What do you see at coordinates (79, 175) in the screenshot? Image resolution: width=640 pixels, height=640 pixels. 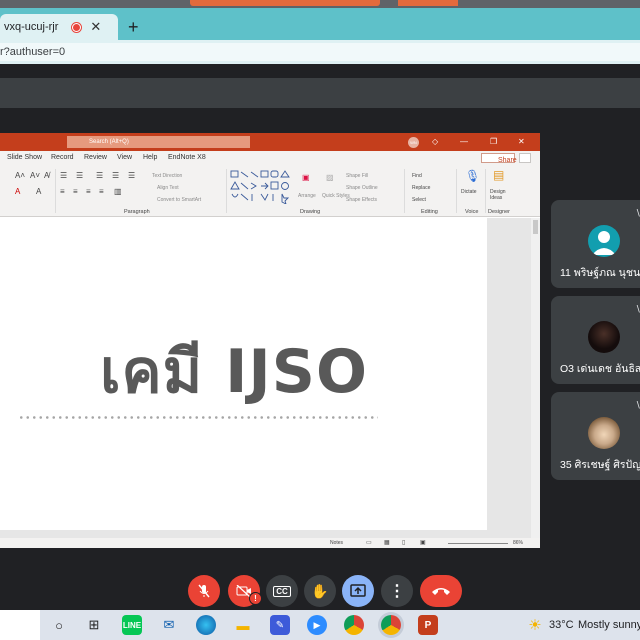 I see `numbering-icon: ☰` at bounding box center [79, 175].